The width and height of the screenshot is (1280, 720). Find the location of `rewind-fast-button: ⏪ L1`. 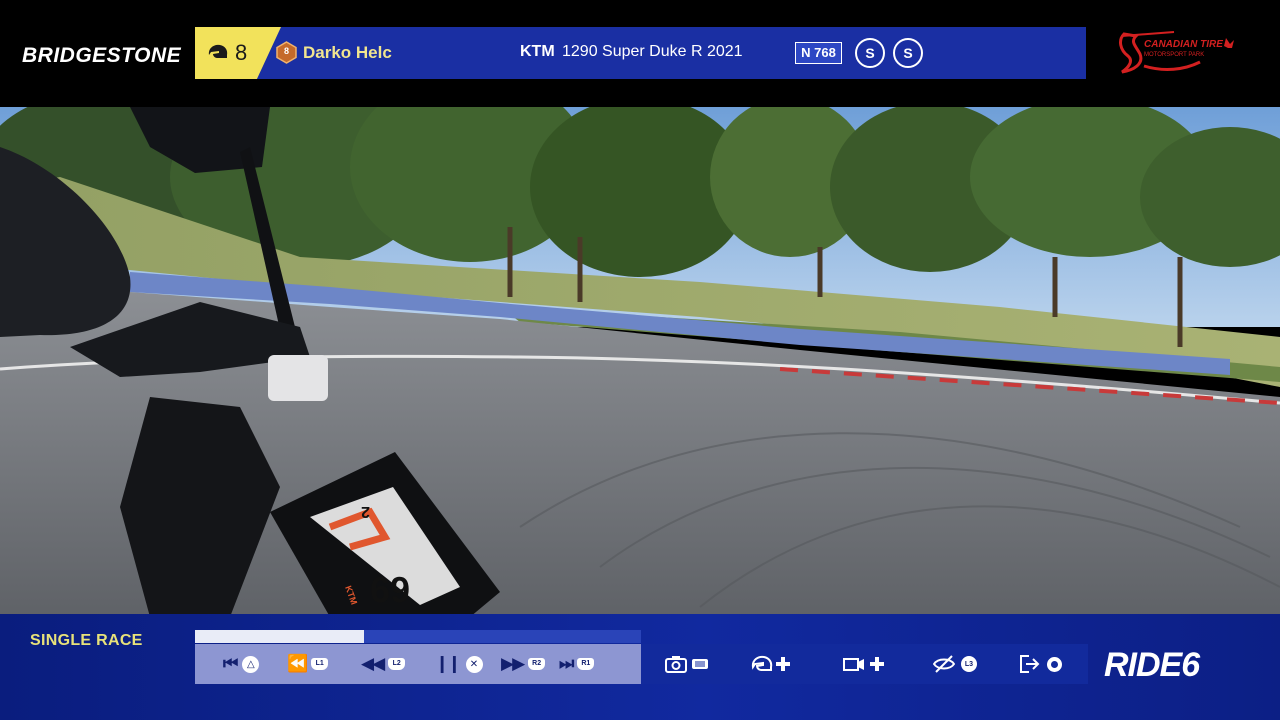

rewind-fast-button: ⏪ L1 is located at coordinates (308, 664).